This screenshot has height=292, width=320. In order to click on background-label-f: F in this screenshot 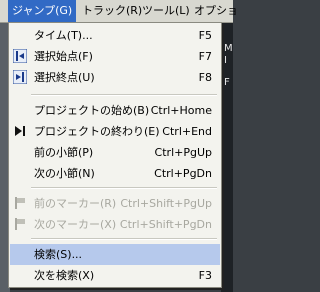, I will do `click(227, 82)`.